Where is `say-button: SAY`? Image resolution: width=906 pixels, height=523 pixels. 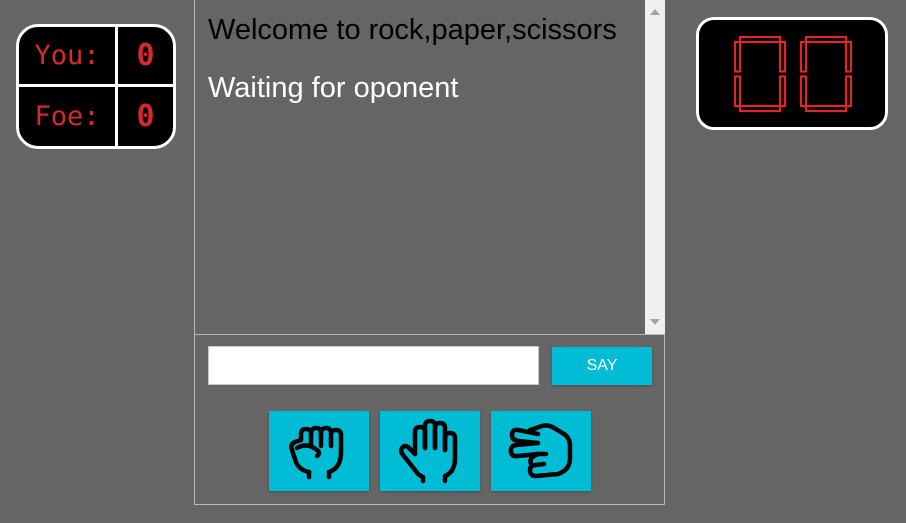 say-button: SAY is located at coordinates (602, 366).